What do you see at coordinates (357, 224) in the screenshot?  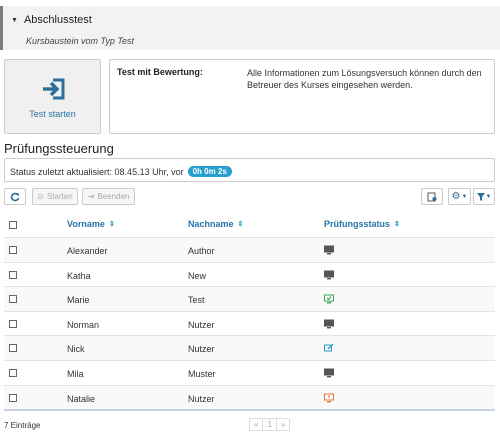 I see `column-status-label: Prüfungsstatus` at bounding box center [357, 224].